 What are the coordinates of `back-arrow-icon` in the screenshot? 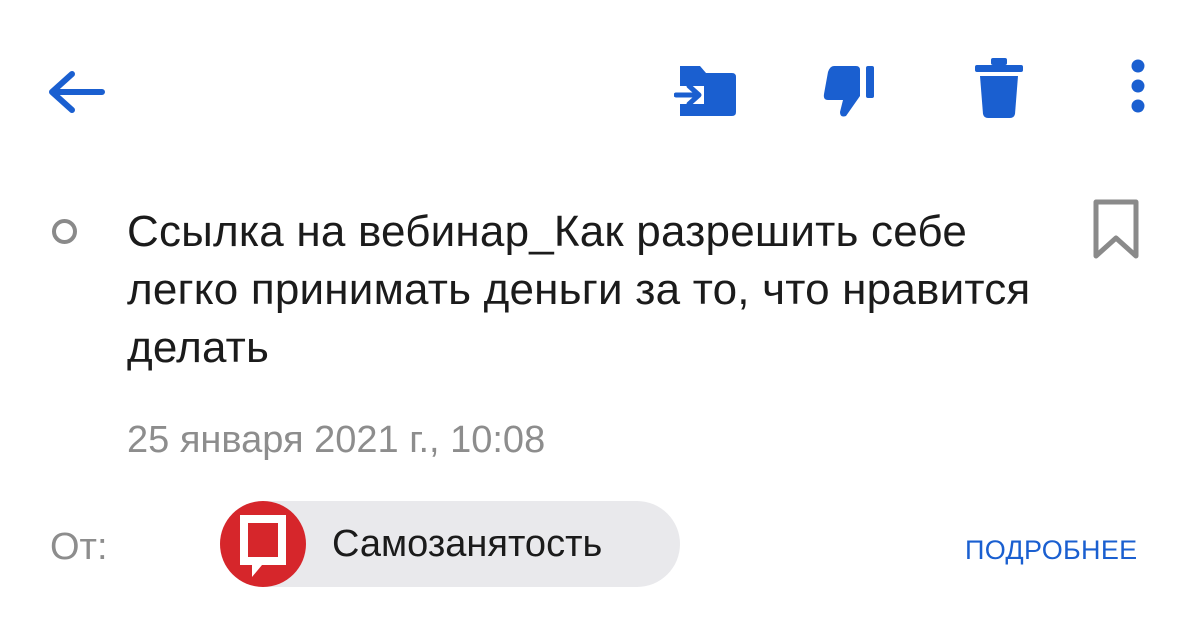 It's located at (77, 92).